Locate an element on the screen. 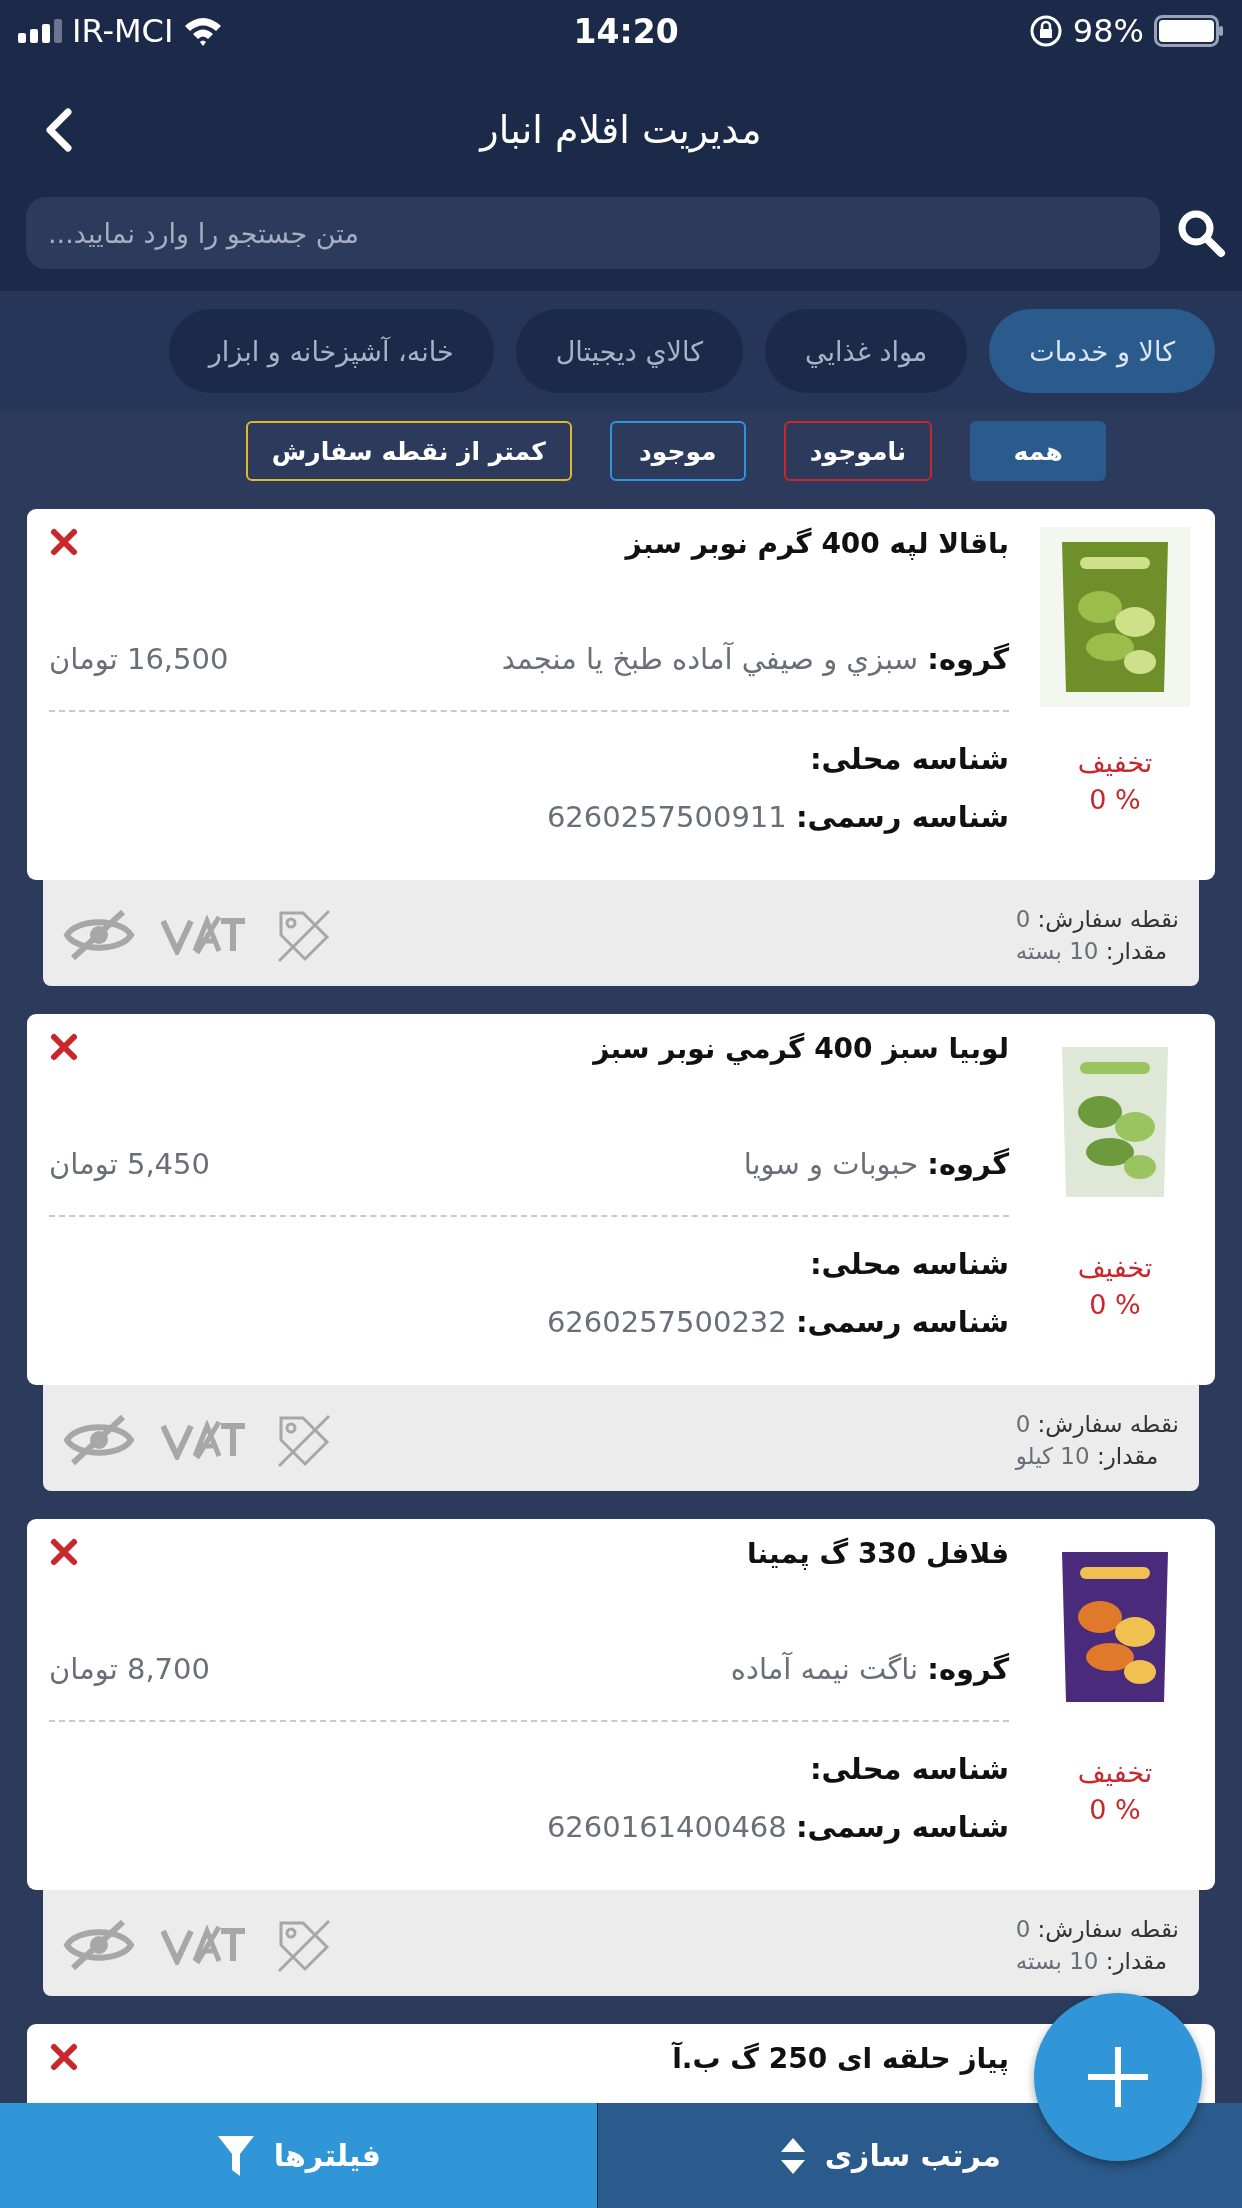 The height and width of the screenshot is (2208, 1242). plus-icon is located at coordinates (1118, 2077).